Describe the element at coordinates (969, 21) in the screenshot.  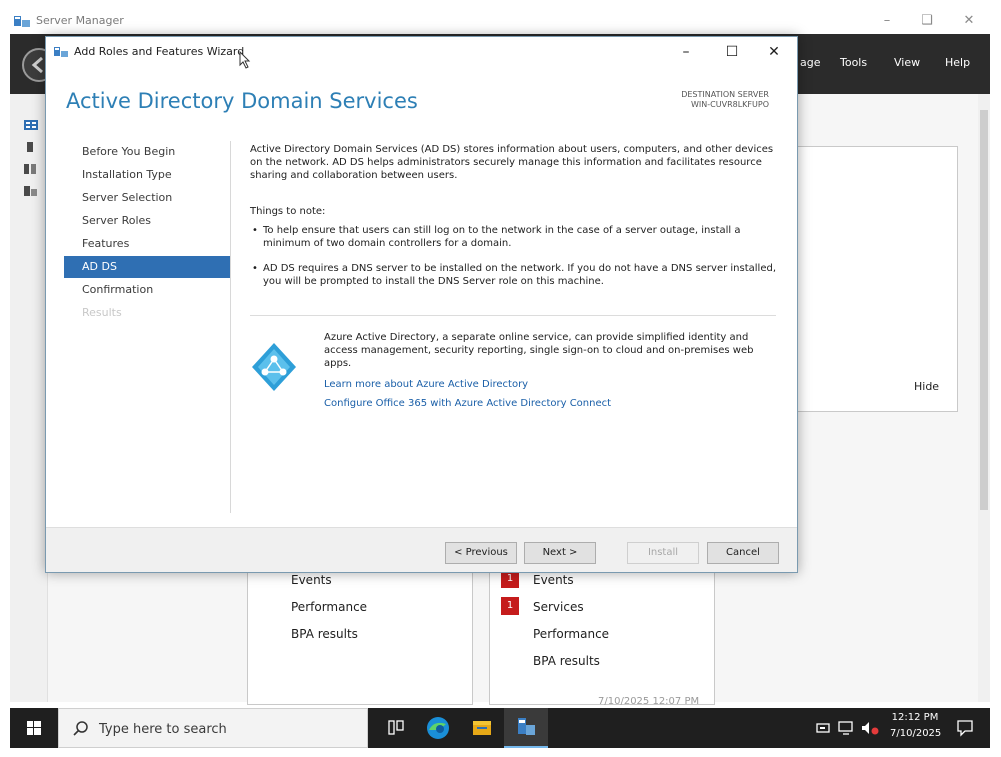
I see `sm-close-button: ✕` at that location.